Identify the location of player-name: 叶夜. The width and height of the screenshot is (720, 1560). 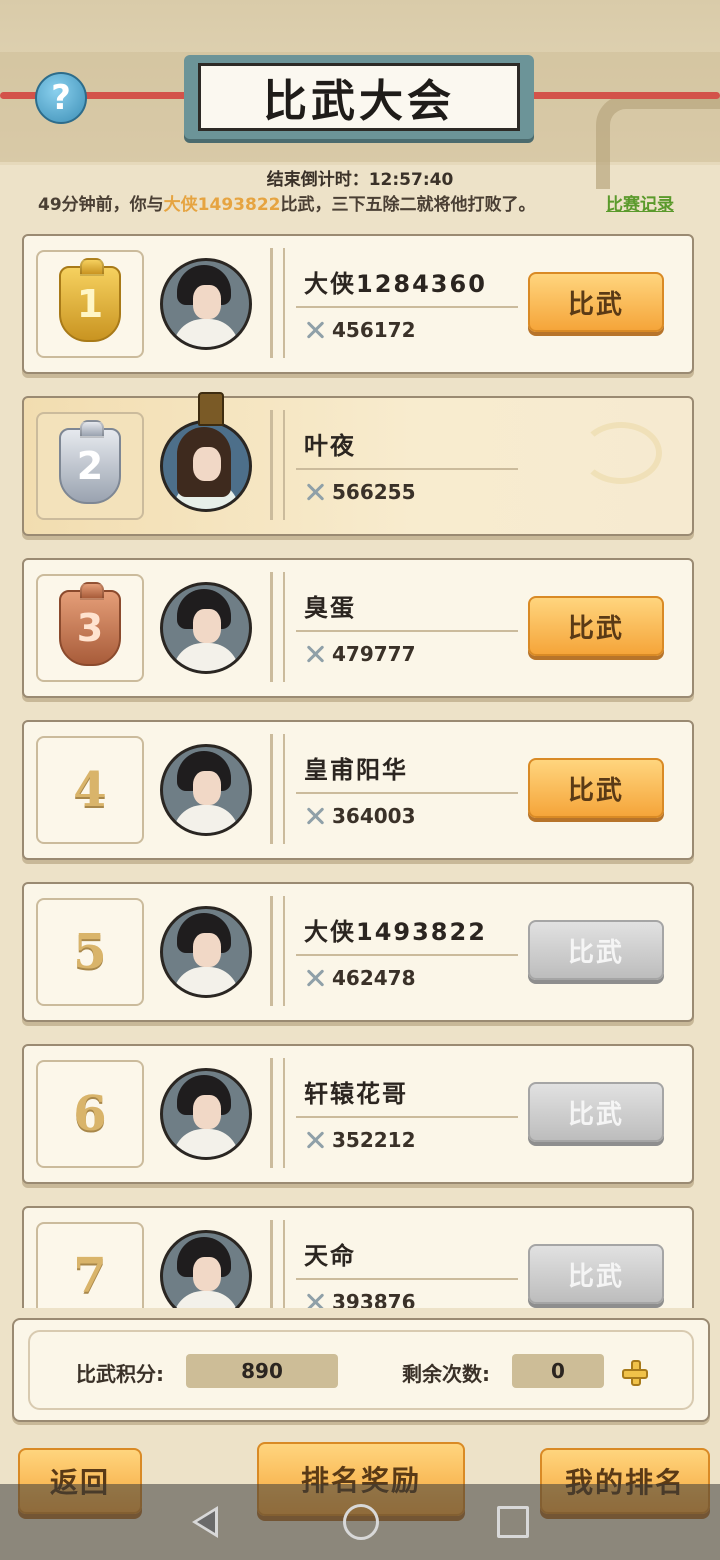
(330, 446).